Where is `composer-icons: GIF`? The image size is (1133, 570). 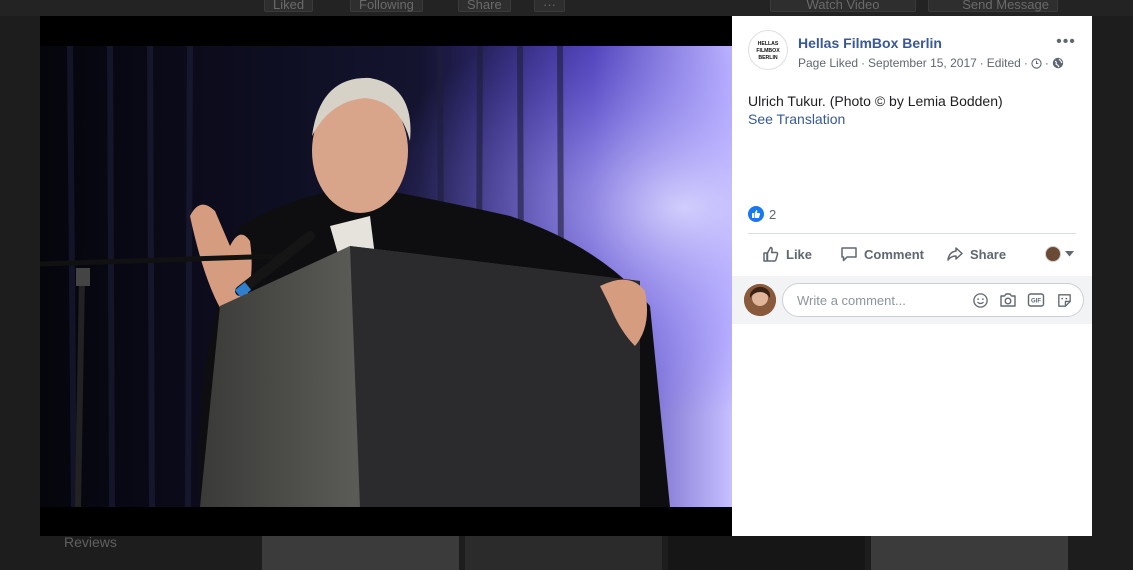 composer-icons: GIF is located at coordinates (1022, 300).